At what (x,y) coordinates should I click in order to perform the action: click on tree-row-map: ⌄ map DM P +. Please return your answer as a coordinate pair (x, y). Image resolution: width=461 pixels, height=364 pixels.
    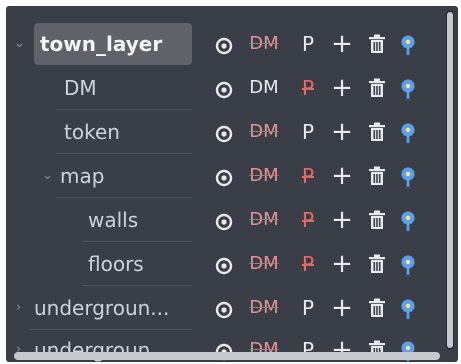
    Looking at the image, I should click on (232, 176).